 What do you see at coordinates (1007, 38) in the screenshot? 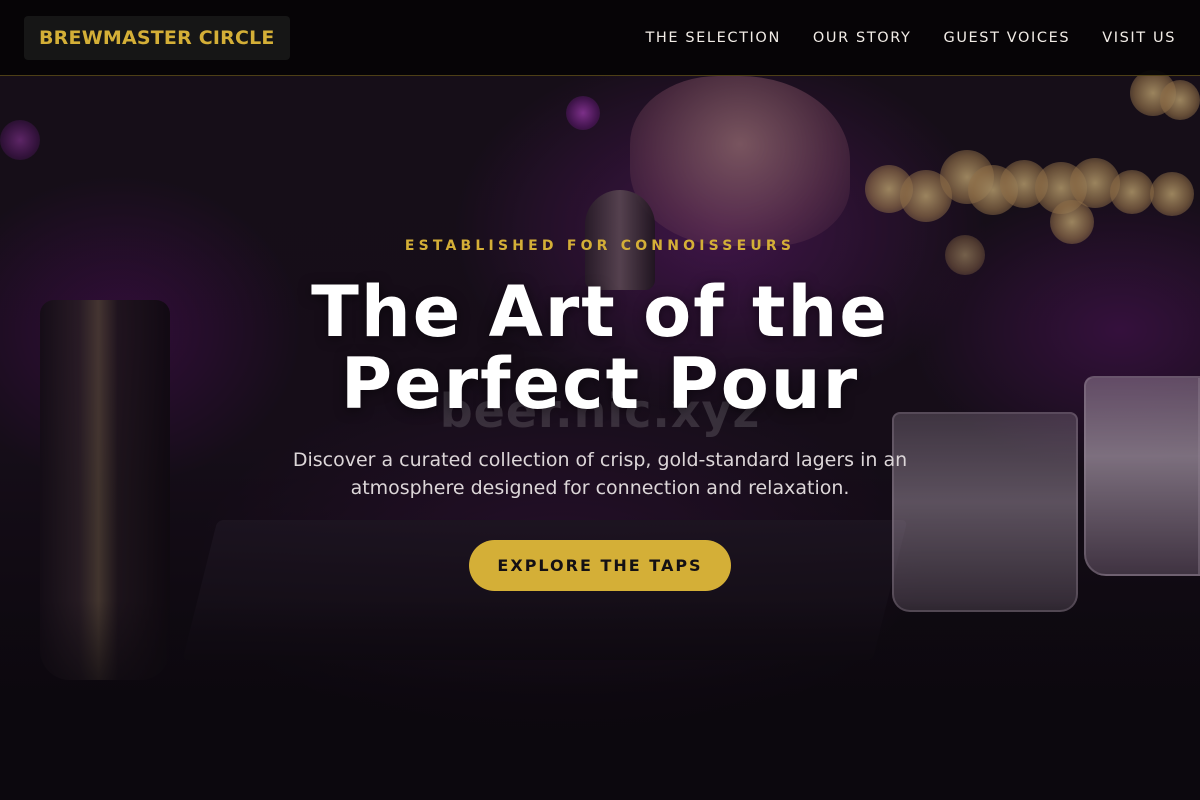
I see `nav-item-guest-voices: GUEST VOICES` at bounding box center [1007, 38].